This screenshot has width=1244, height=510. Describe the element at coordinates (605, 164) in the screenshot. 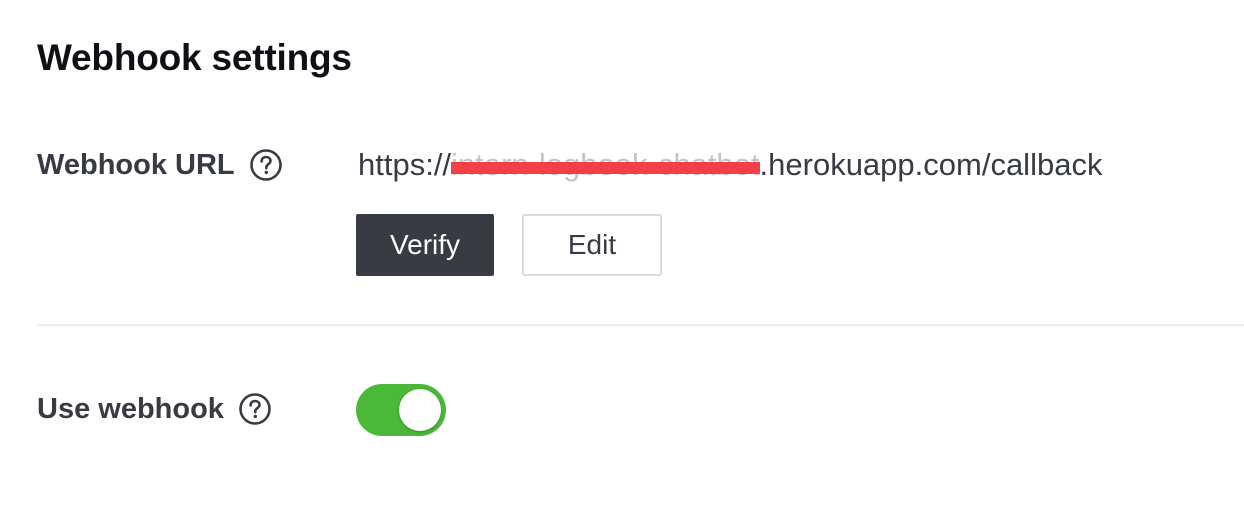

I see `url-redacted-segment: intern-logbook-chatbot` at that location.